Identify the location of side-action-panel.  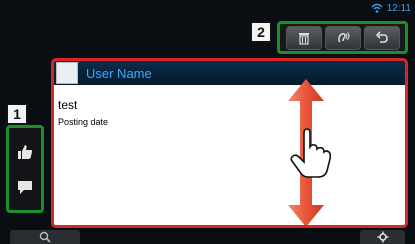
(25, 169).